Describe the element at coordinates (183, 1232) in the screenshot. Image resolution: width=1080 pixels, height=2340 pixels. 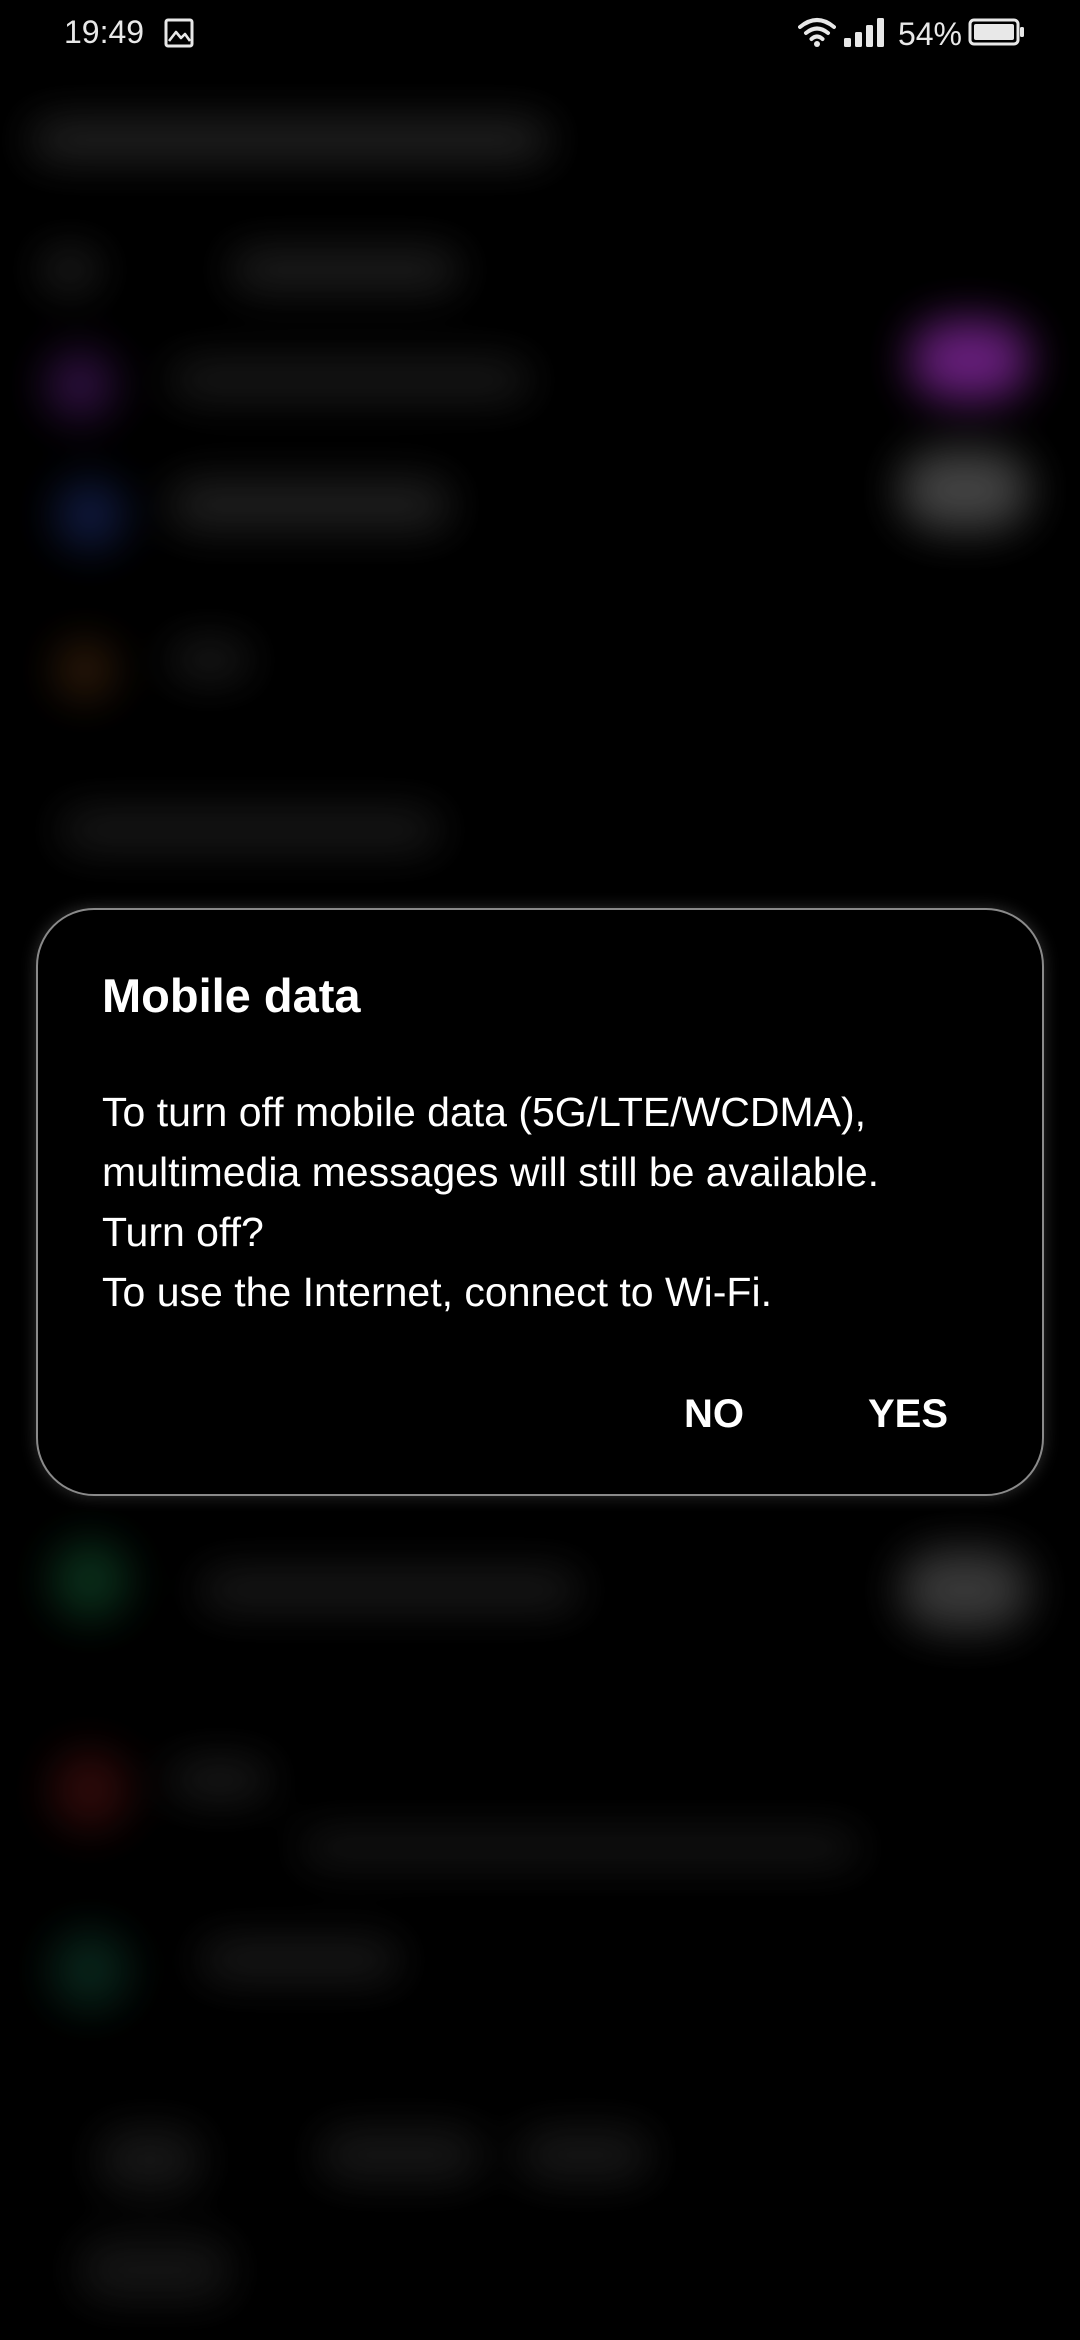
I see `dialog-message-line: Turn off?` at that location.